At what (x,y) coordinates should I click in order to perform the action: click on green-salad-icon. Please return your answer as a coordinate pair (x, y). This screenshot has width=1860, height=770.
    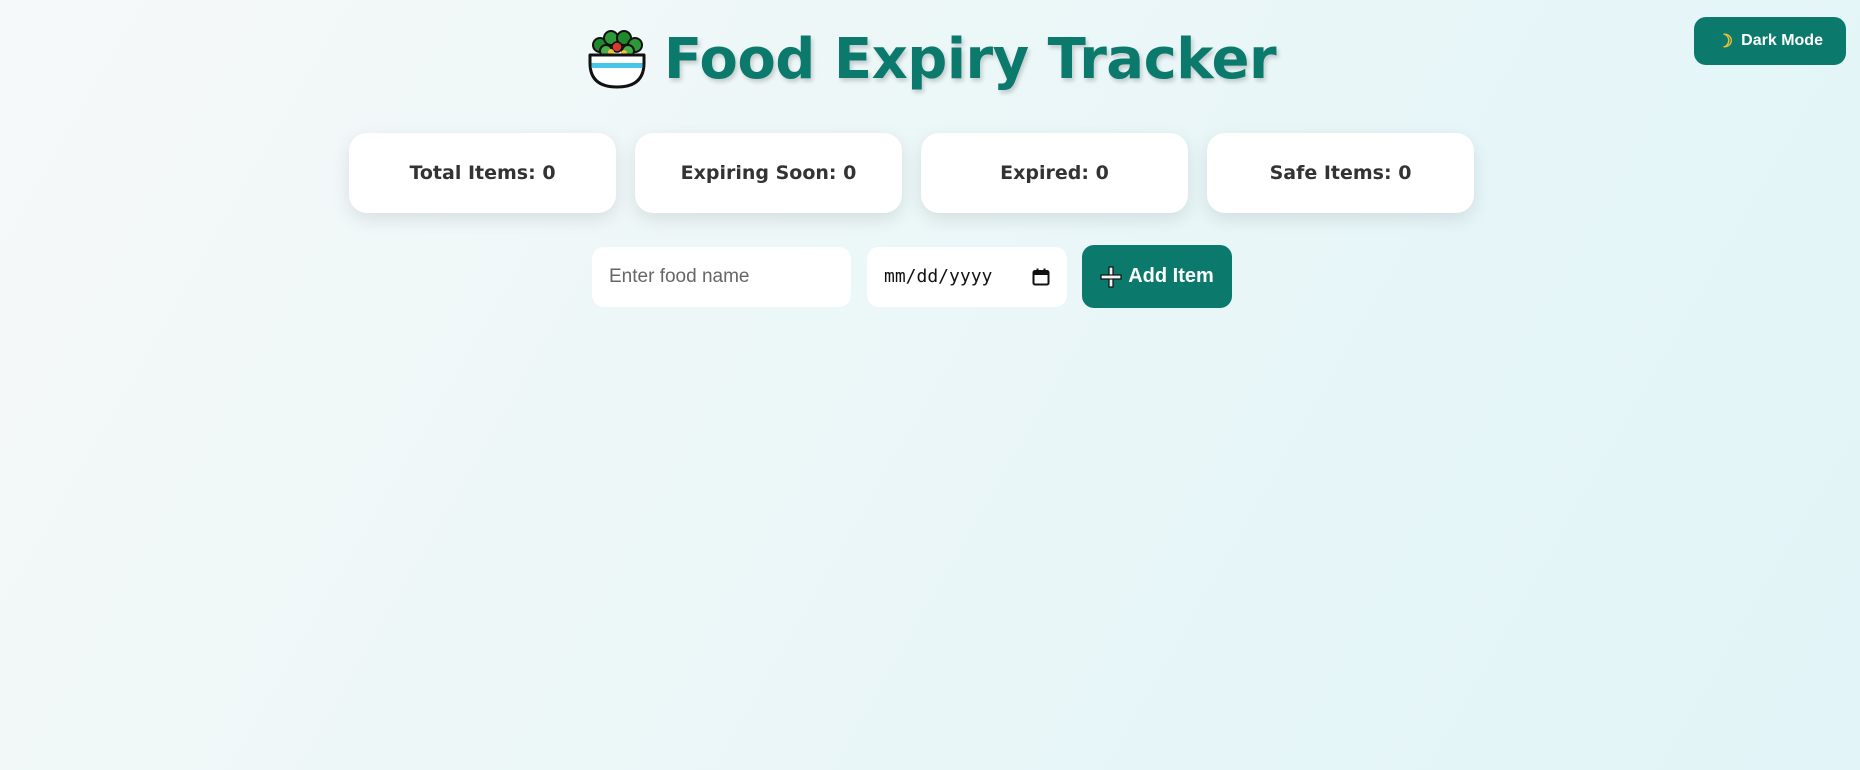
    Looking at the image, I should click on (617, 59).